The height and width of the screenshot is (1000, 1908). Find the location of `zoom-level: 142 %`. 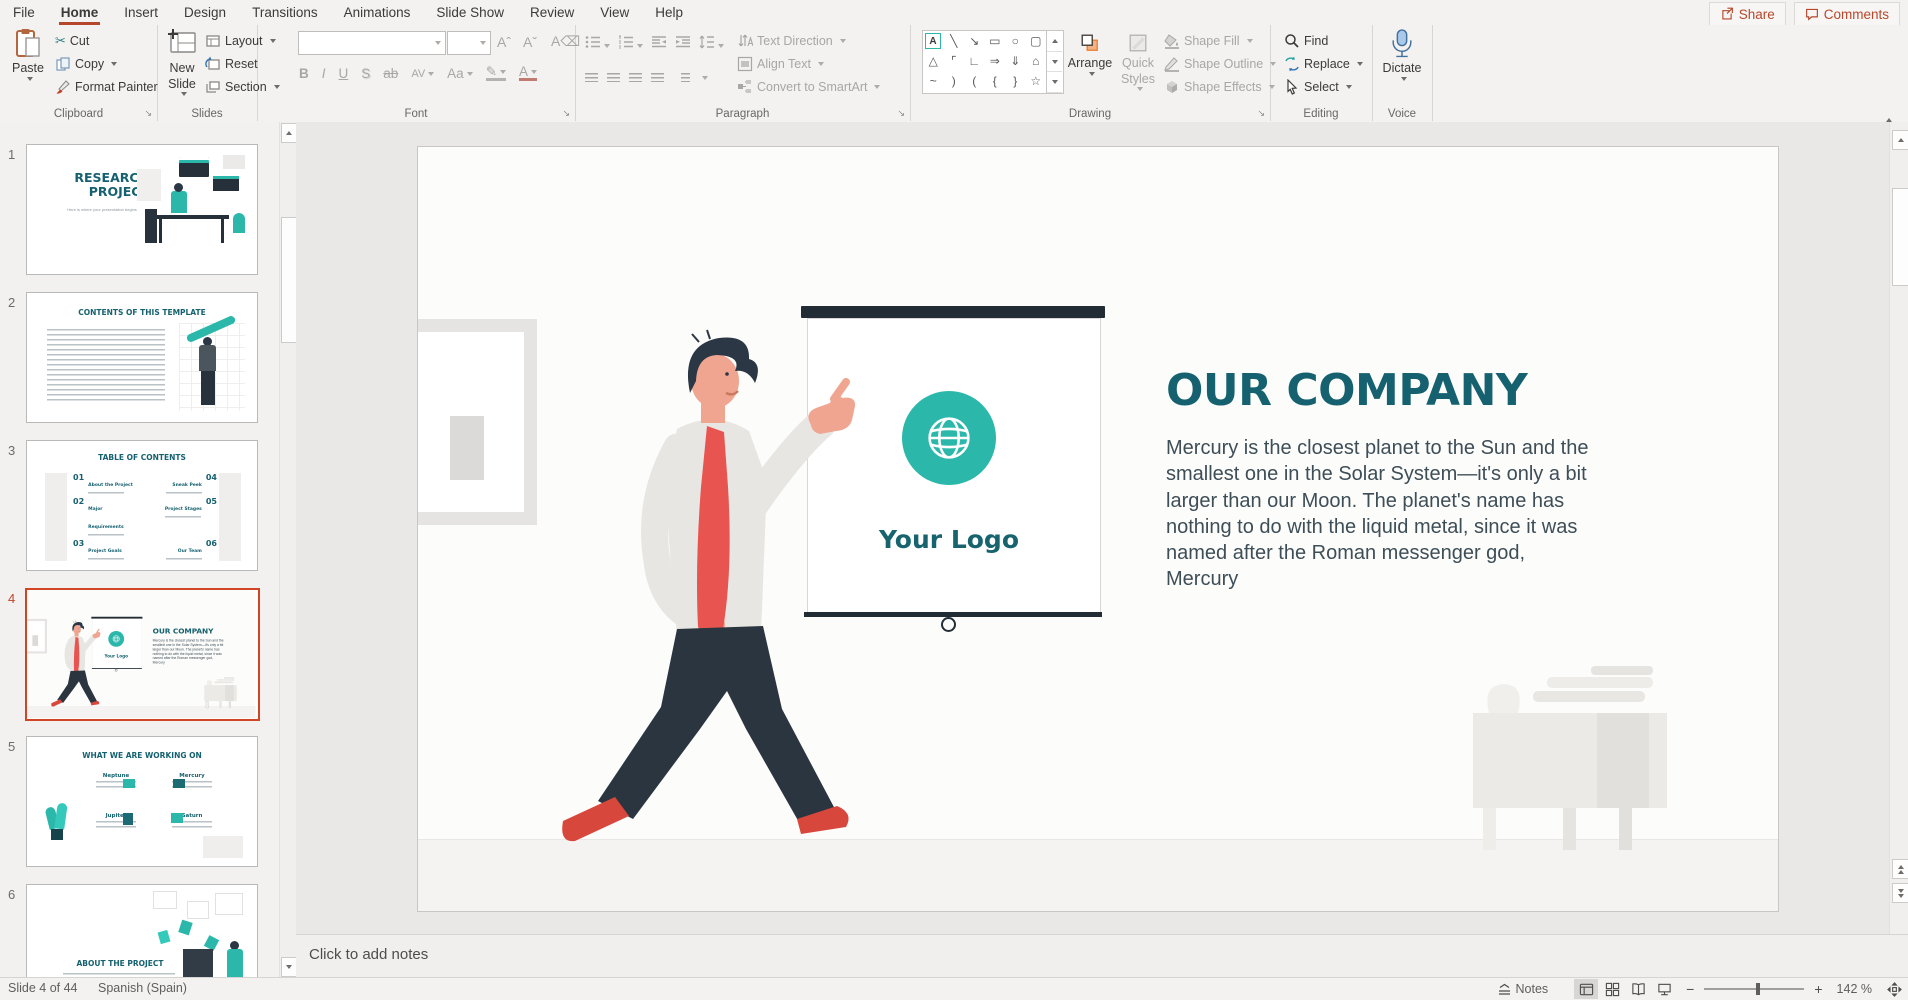

zoom-level: 142 % is located at coordinates (1854, 989).